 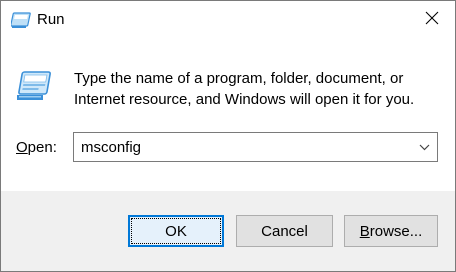 I want to click on ok-button-label: OK, so click(x=176, y=231).